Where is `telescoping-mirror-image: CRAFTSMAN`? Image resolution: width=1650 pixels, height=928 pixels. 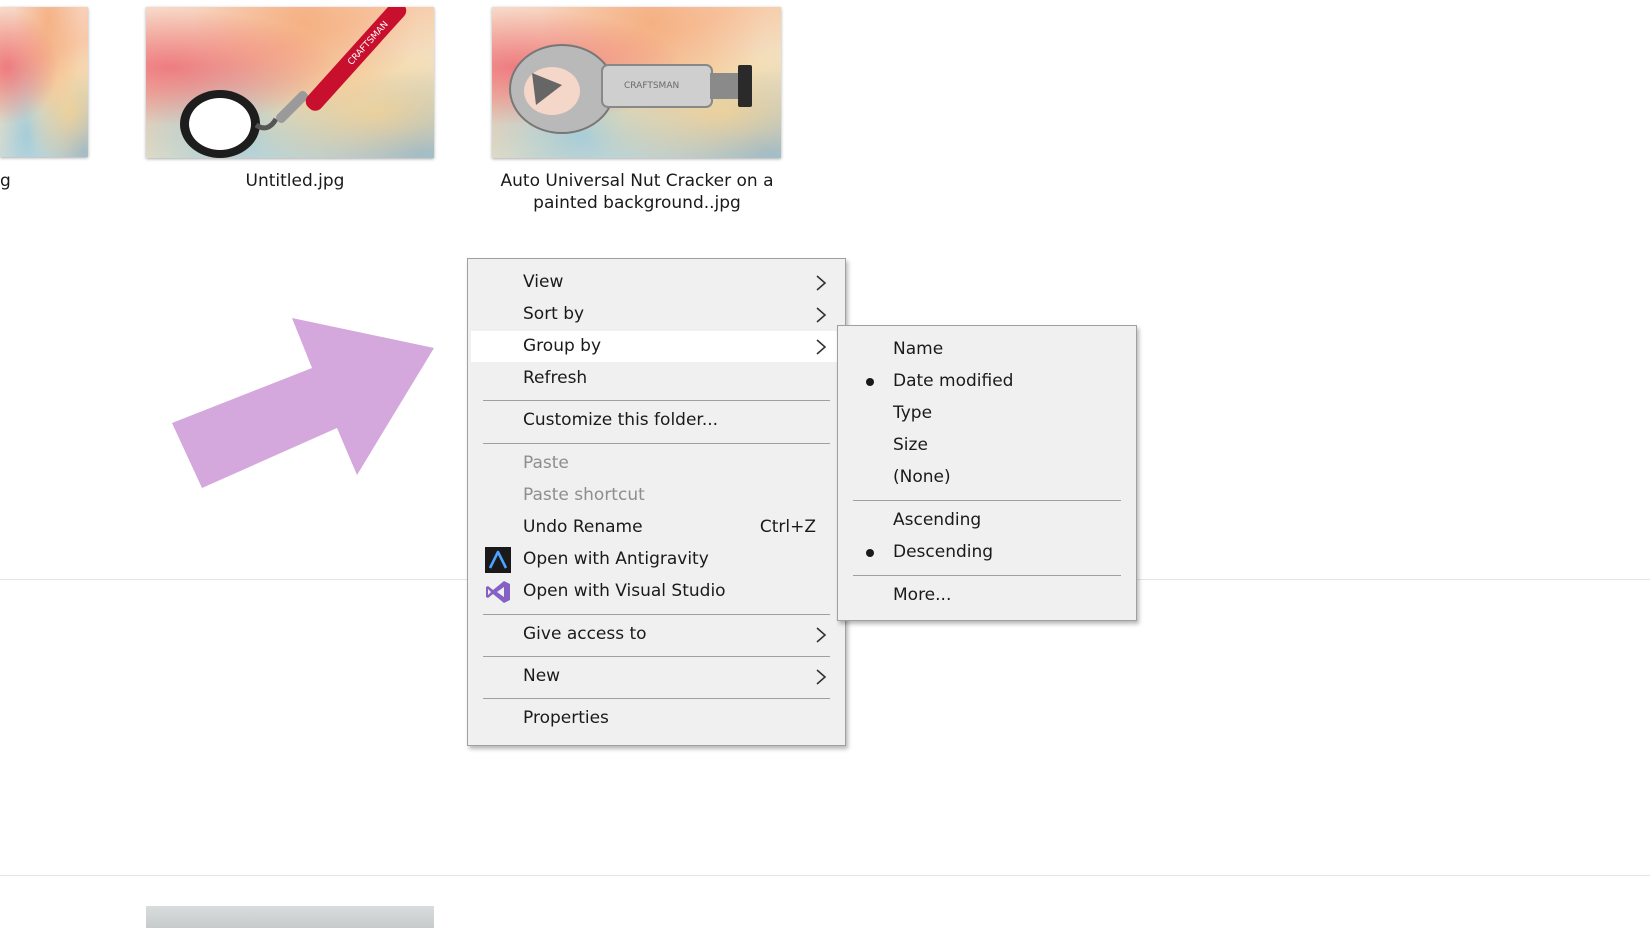 telescoping-mirror-image: CRAFTSMAN is located at coordinates (293, 82).